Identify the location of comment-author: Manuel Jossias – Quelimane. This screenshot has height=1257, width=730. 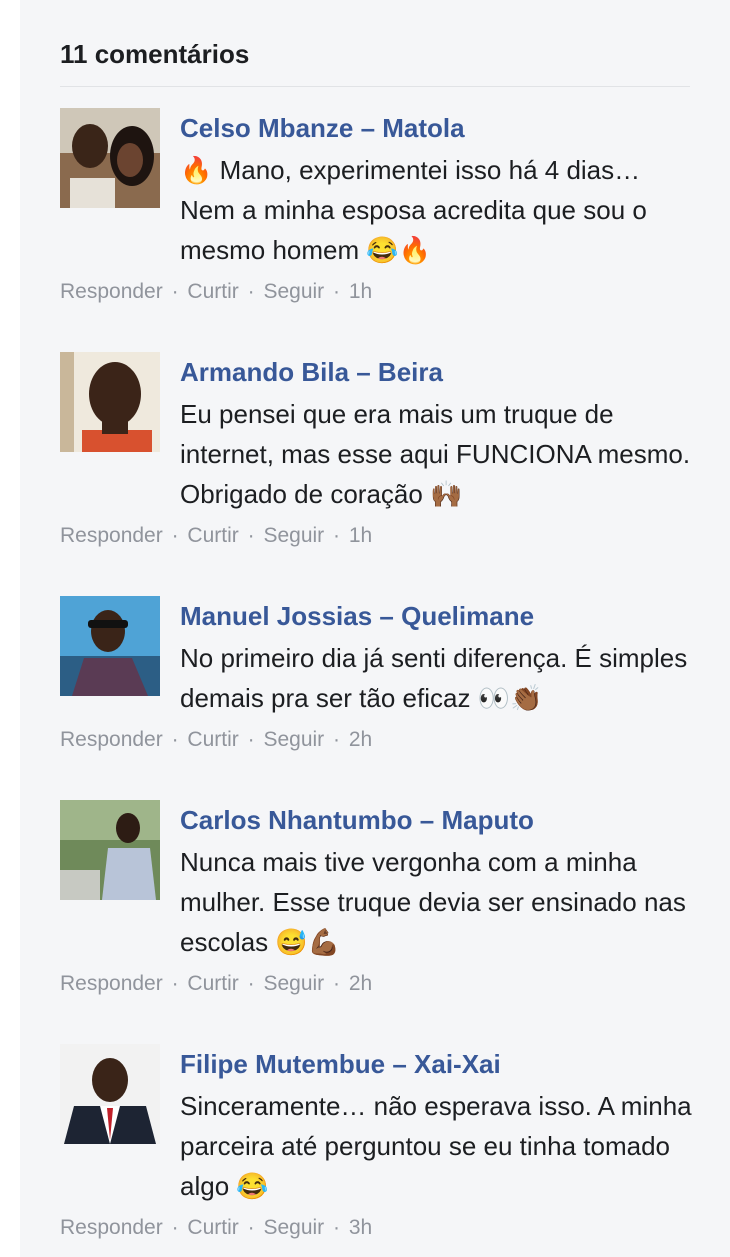
(357, 616).